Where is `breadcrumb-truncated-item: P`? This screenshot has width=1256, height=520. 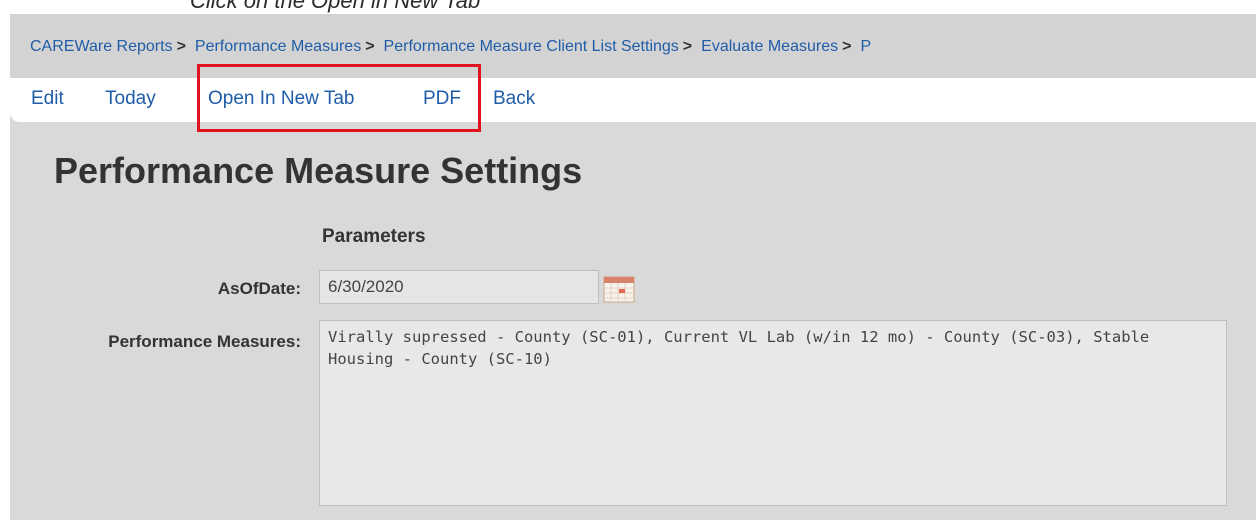
breadcrumb-truncated-item: P is located at coordinates (865, 46).